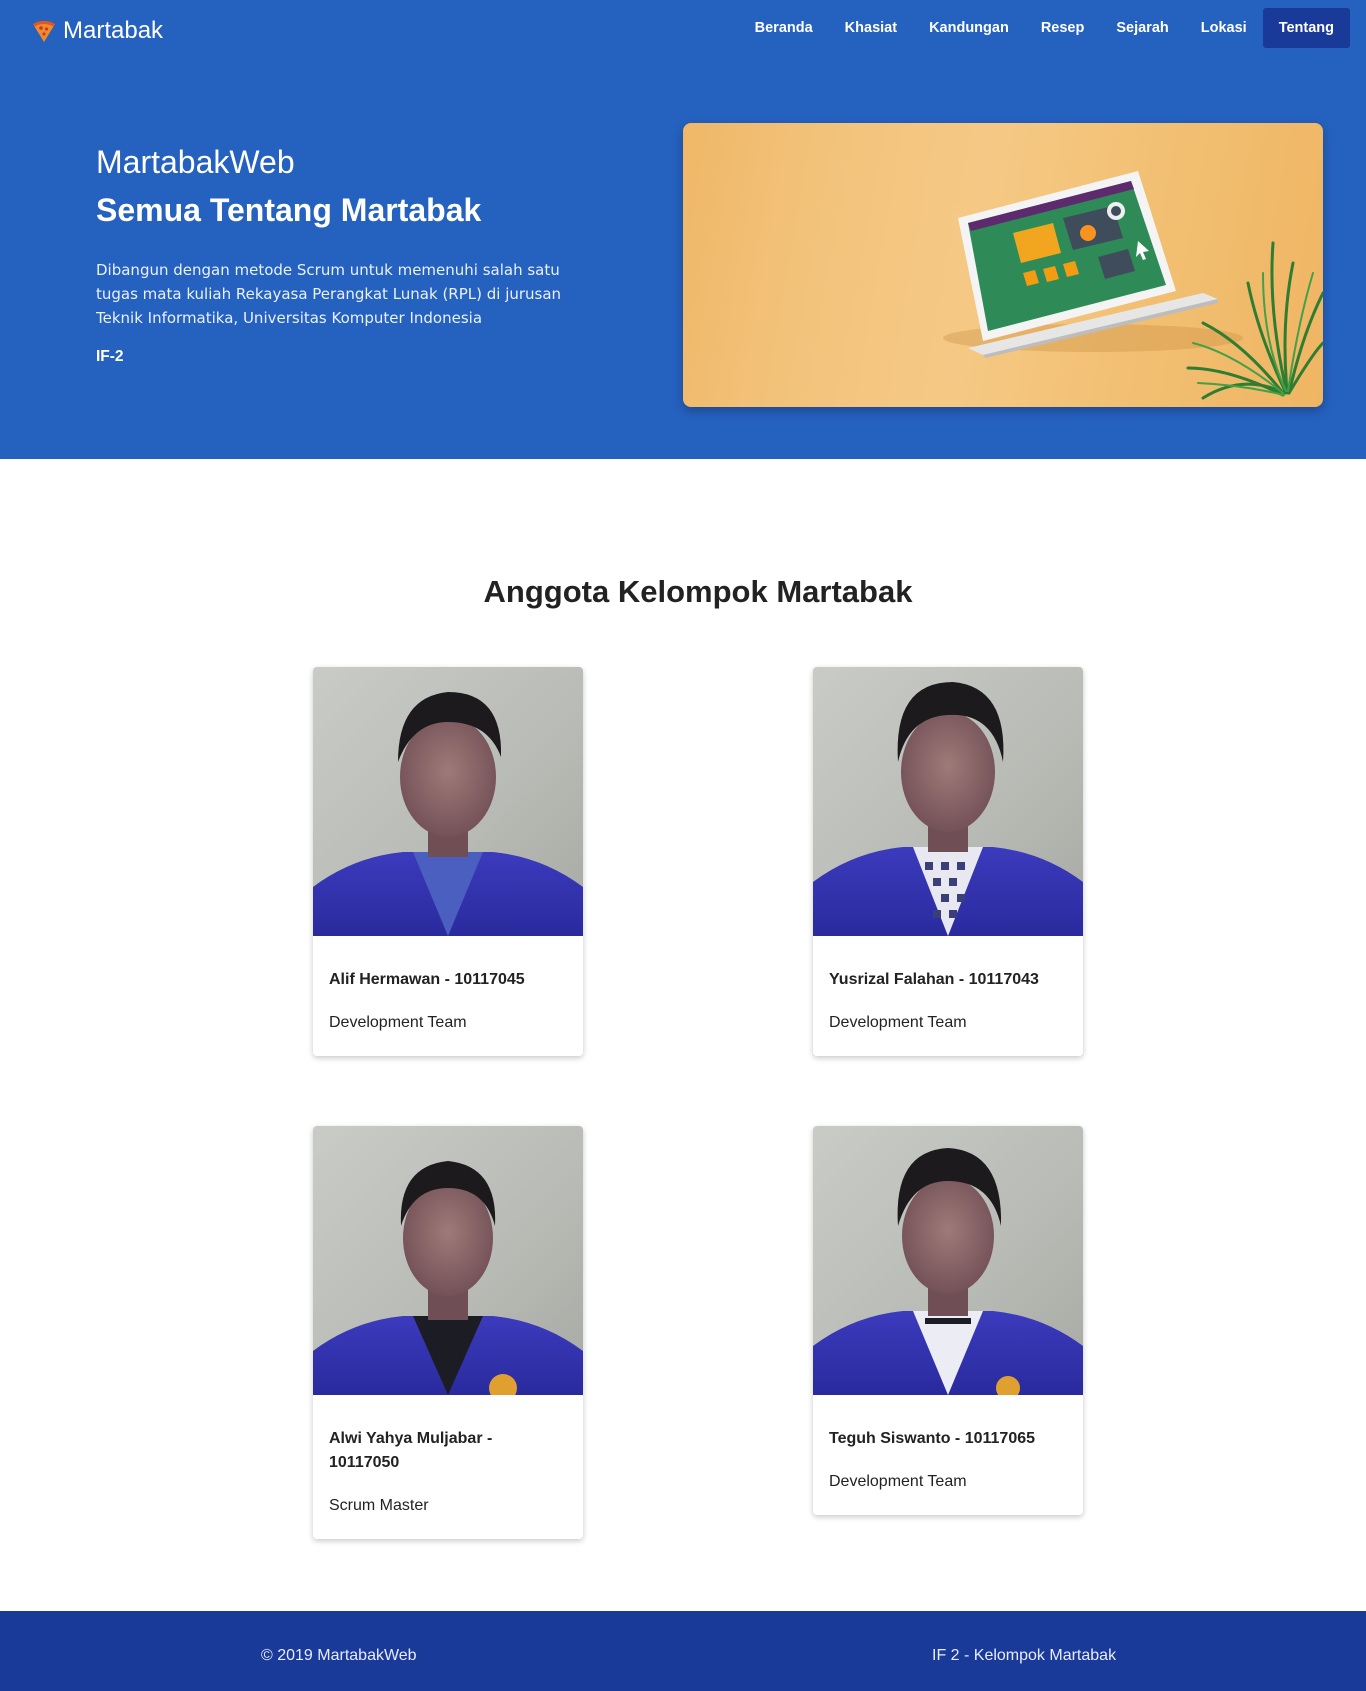 The image size is (1366, 1691). Describe the element at coordinates (339, 1655) in the screenshot. I see `footer-copyright: © 2019 MartabakWeb` at that location.